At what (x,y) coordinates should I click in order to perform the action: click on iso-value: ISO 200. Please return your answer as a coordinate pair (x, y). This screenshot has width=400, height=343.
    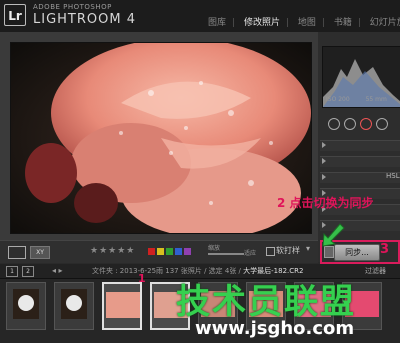
    Looking at the image, I should click on (338, 99).